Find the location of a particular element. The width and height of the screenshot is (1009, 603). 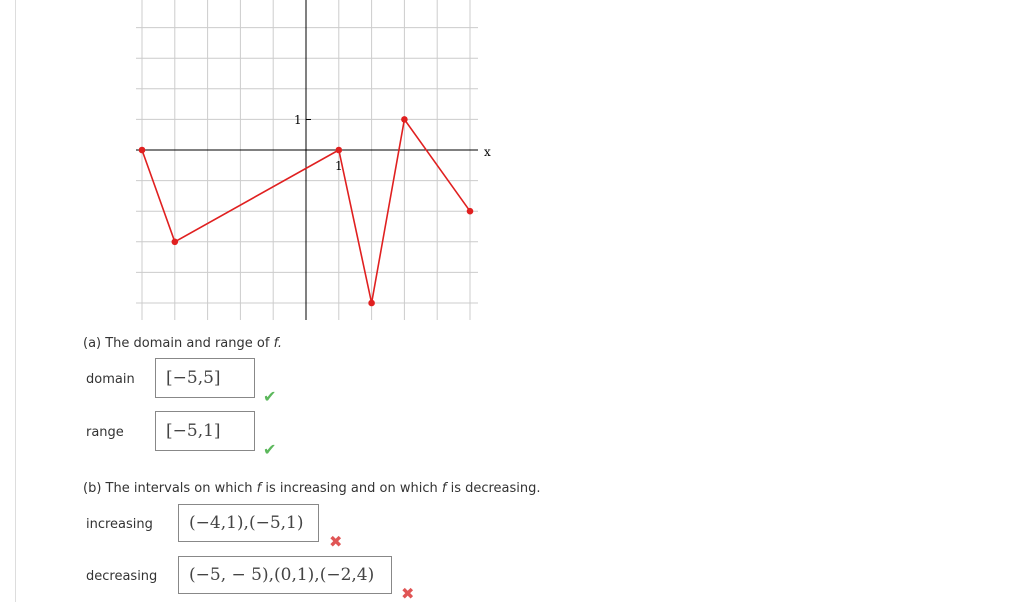

decreasing-label: decreasing is located at coordinates (122, 576).